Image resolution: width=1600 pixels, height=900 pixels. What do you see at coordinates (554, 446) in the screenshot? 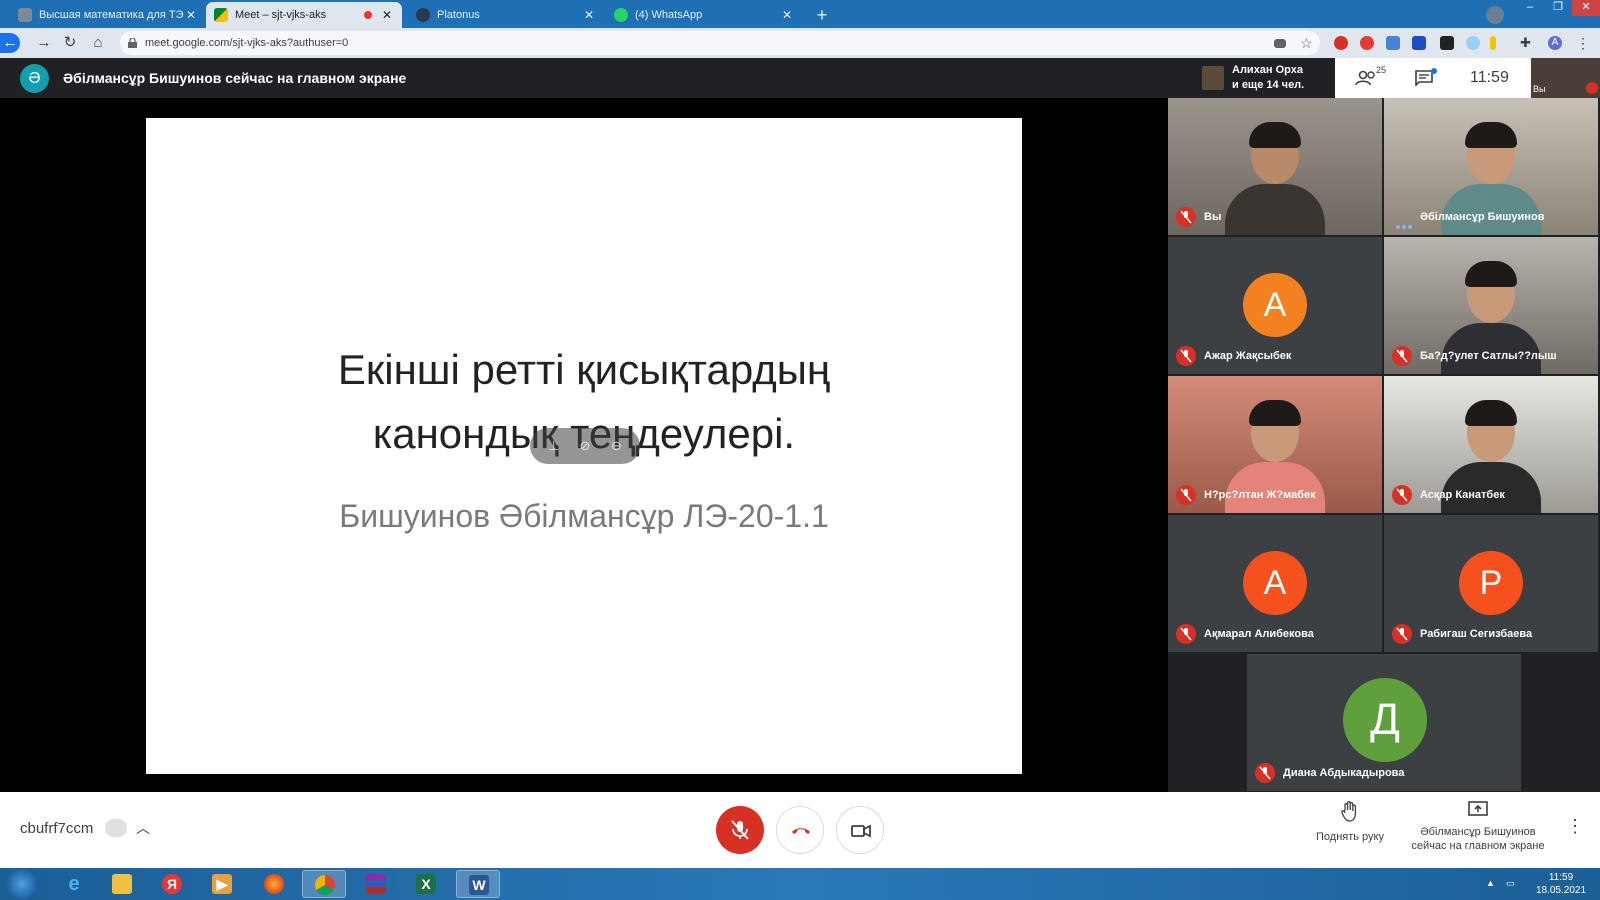
I see `pin-icon: ⊥` at bounding box center [554, 446].